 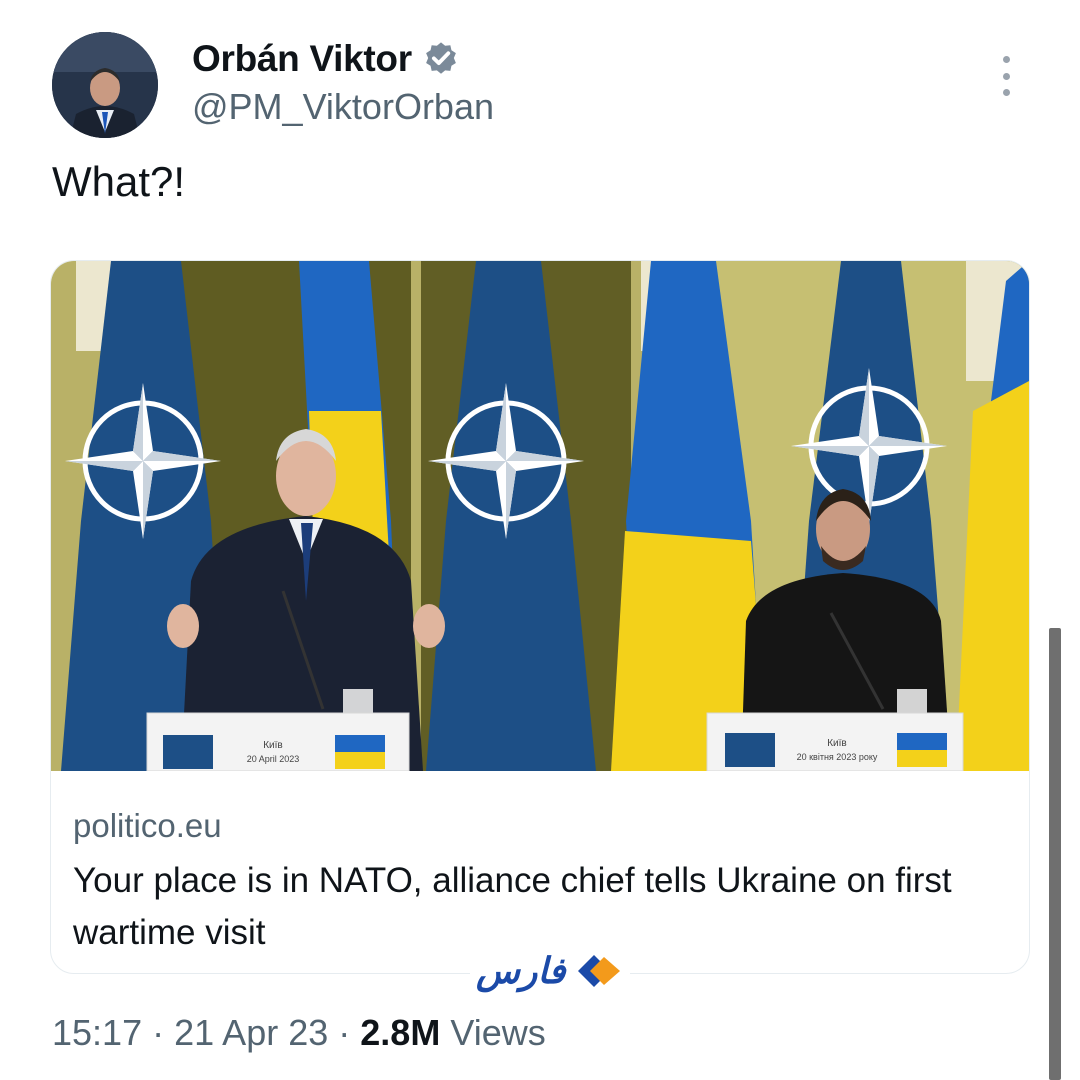 What do you see at coordinates (440, 58) in the screenshot?
I see `verified-badge-icon` at bounding box center [440, 58].